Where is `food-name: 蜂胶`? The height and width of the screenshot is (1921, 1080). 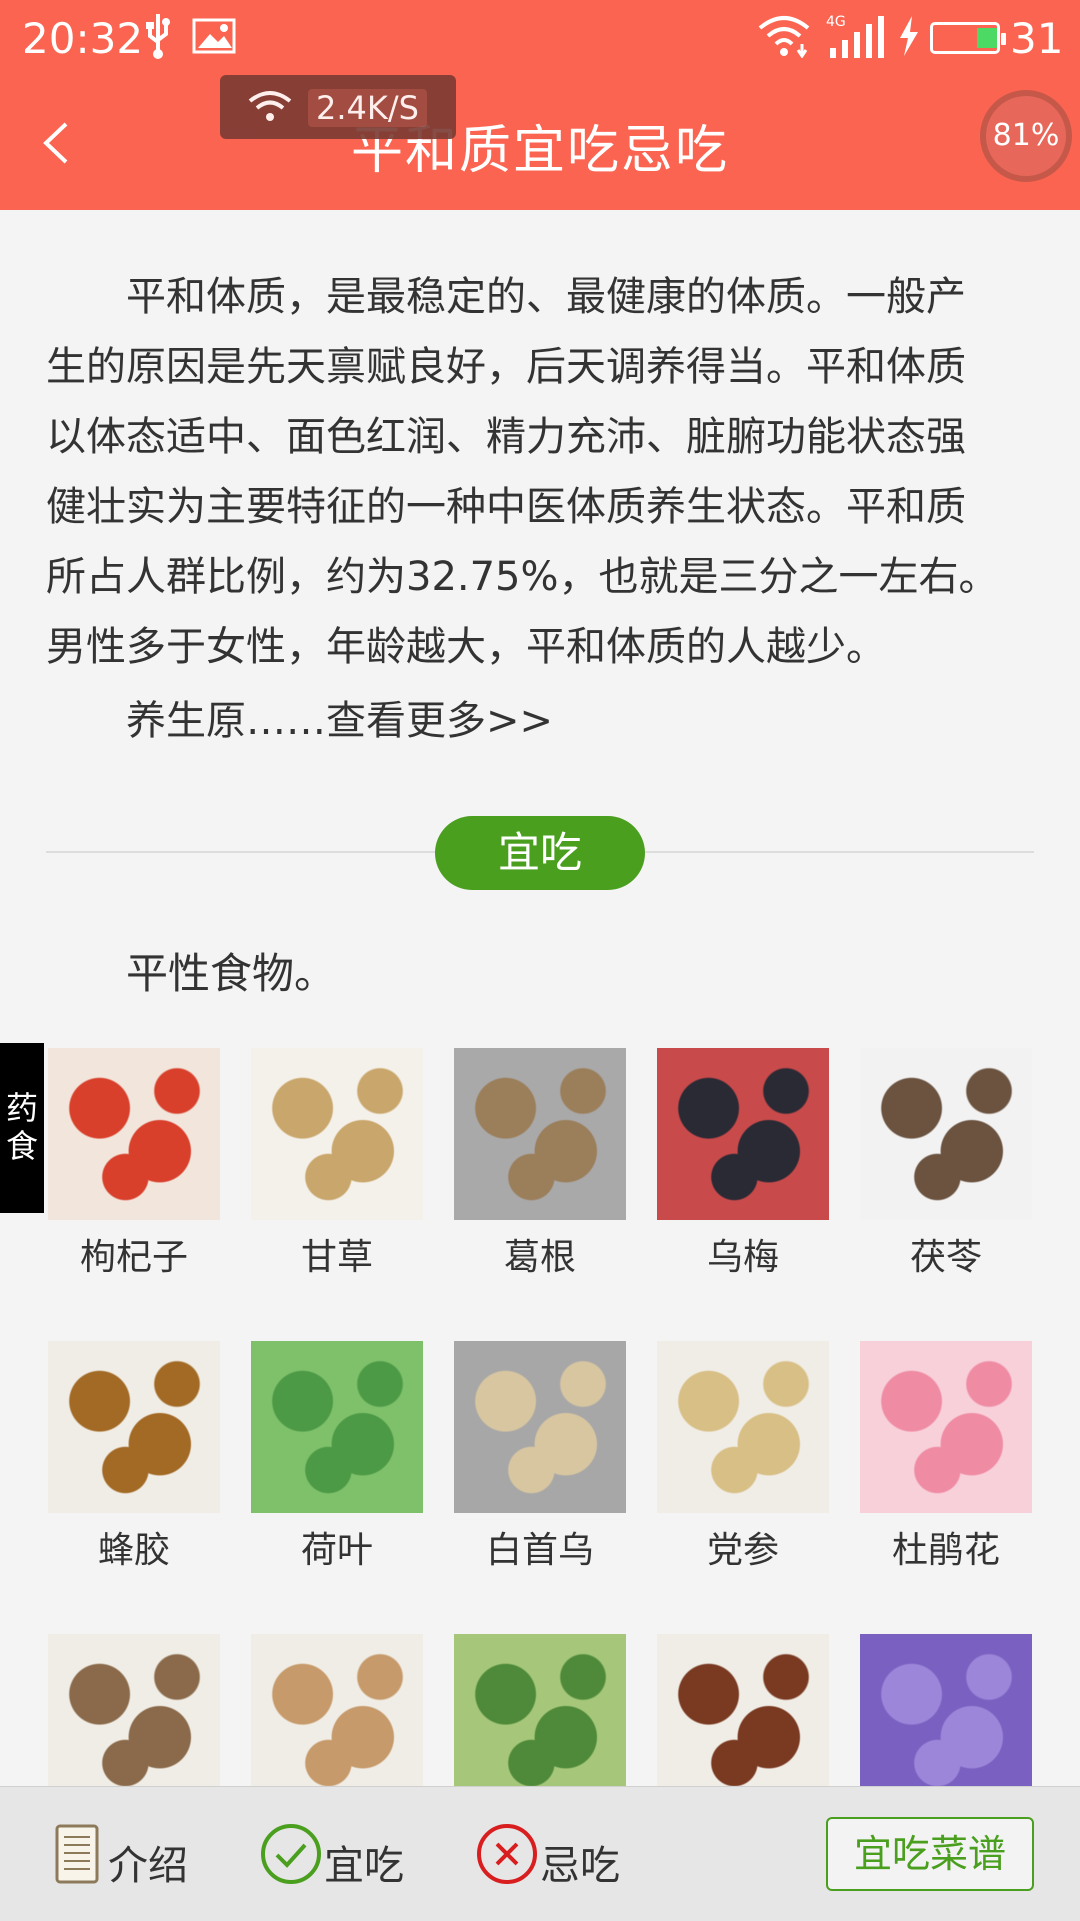
food-name: 蜂胶 is located at coordinates (133, 1550).